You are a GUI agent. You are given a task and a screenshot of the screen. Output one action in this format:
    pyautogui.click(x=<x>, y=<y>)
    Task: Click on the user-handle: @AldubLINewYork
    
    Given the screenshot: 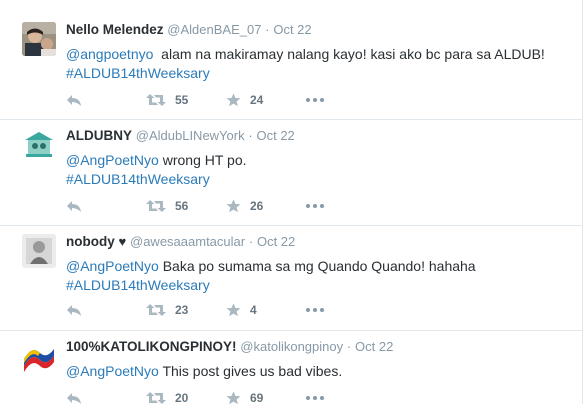 What is the action you would take?
    pyautogui.click(x=190, y=135)
    